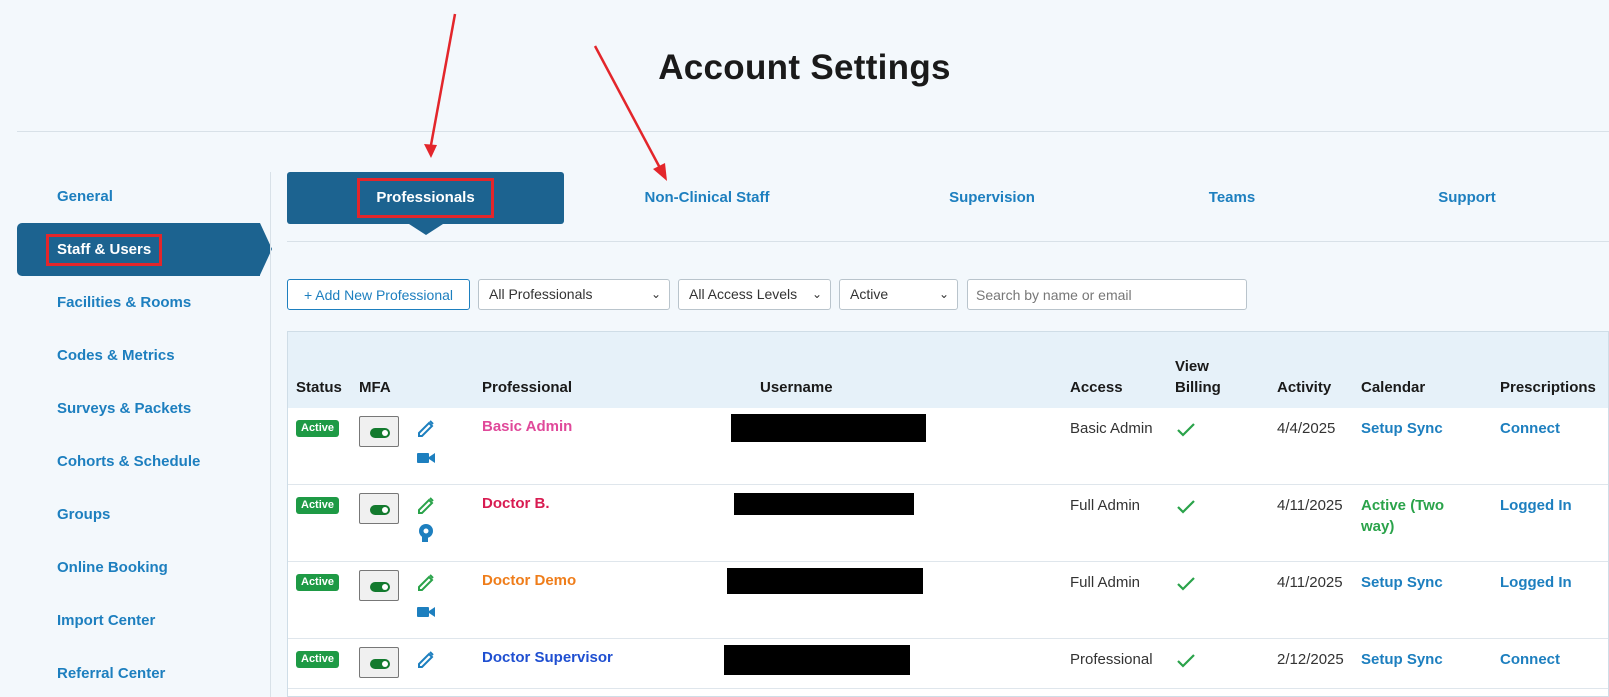  What do you see at coordinates (1304, 387) in the screenshot?
I see `col-activity: Activity` at bounding box center [1304, 387].